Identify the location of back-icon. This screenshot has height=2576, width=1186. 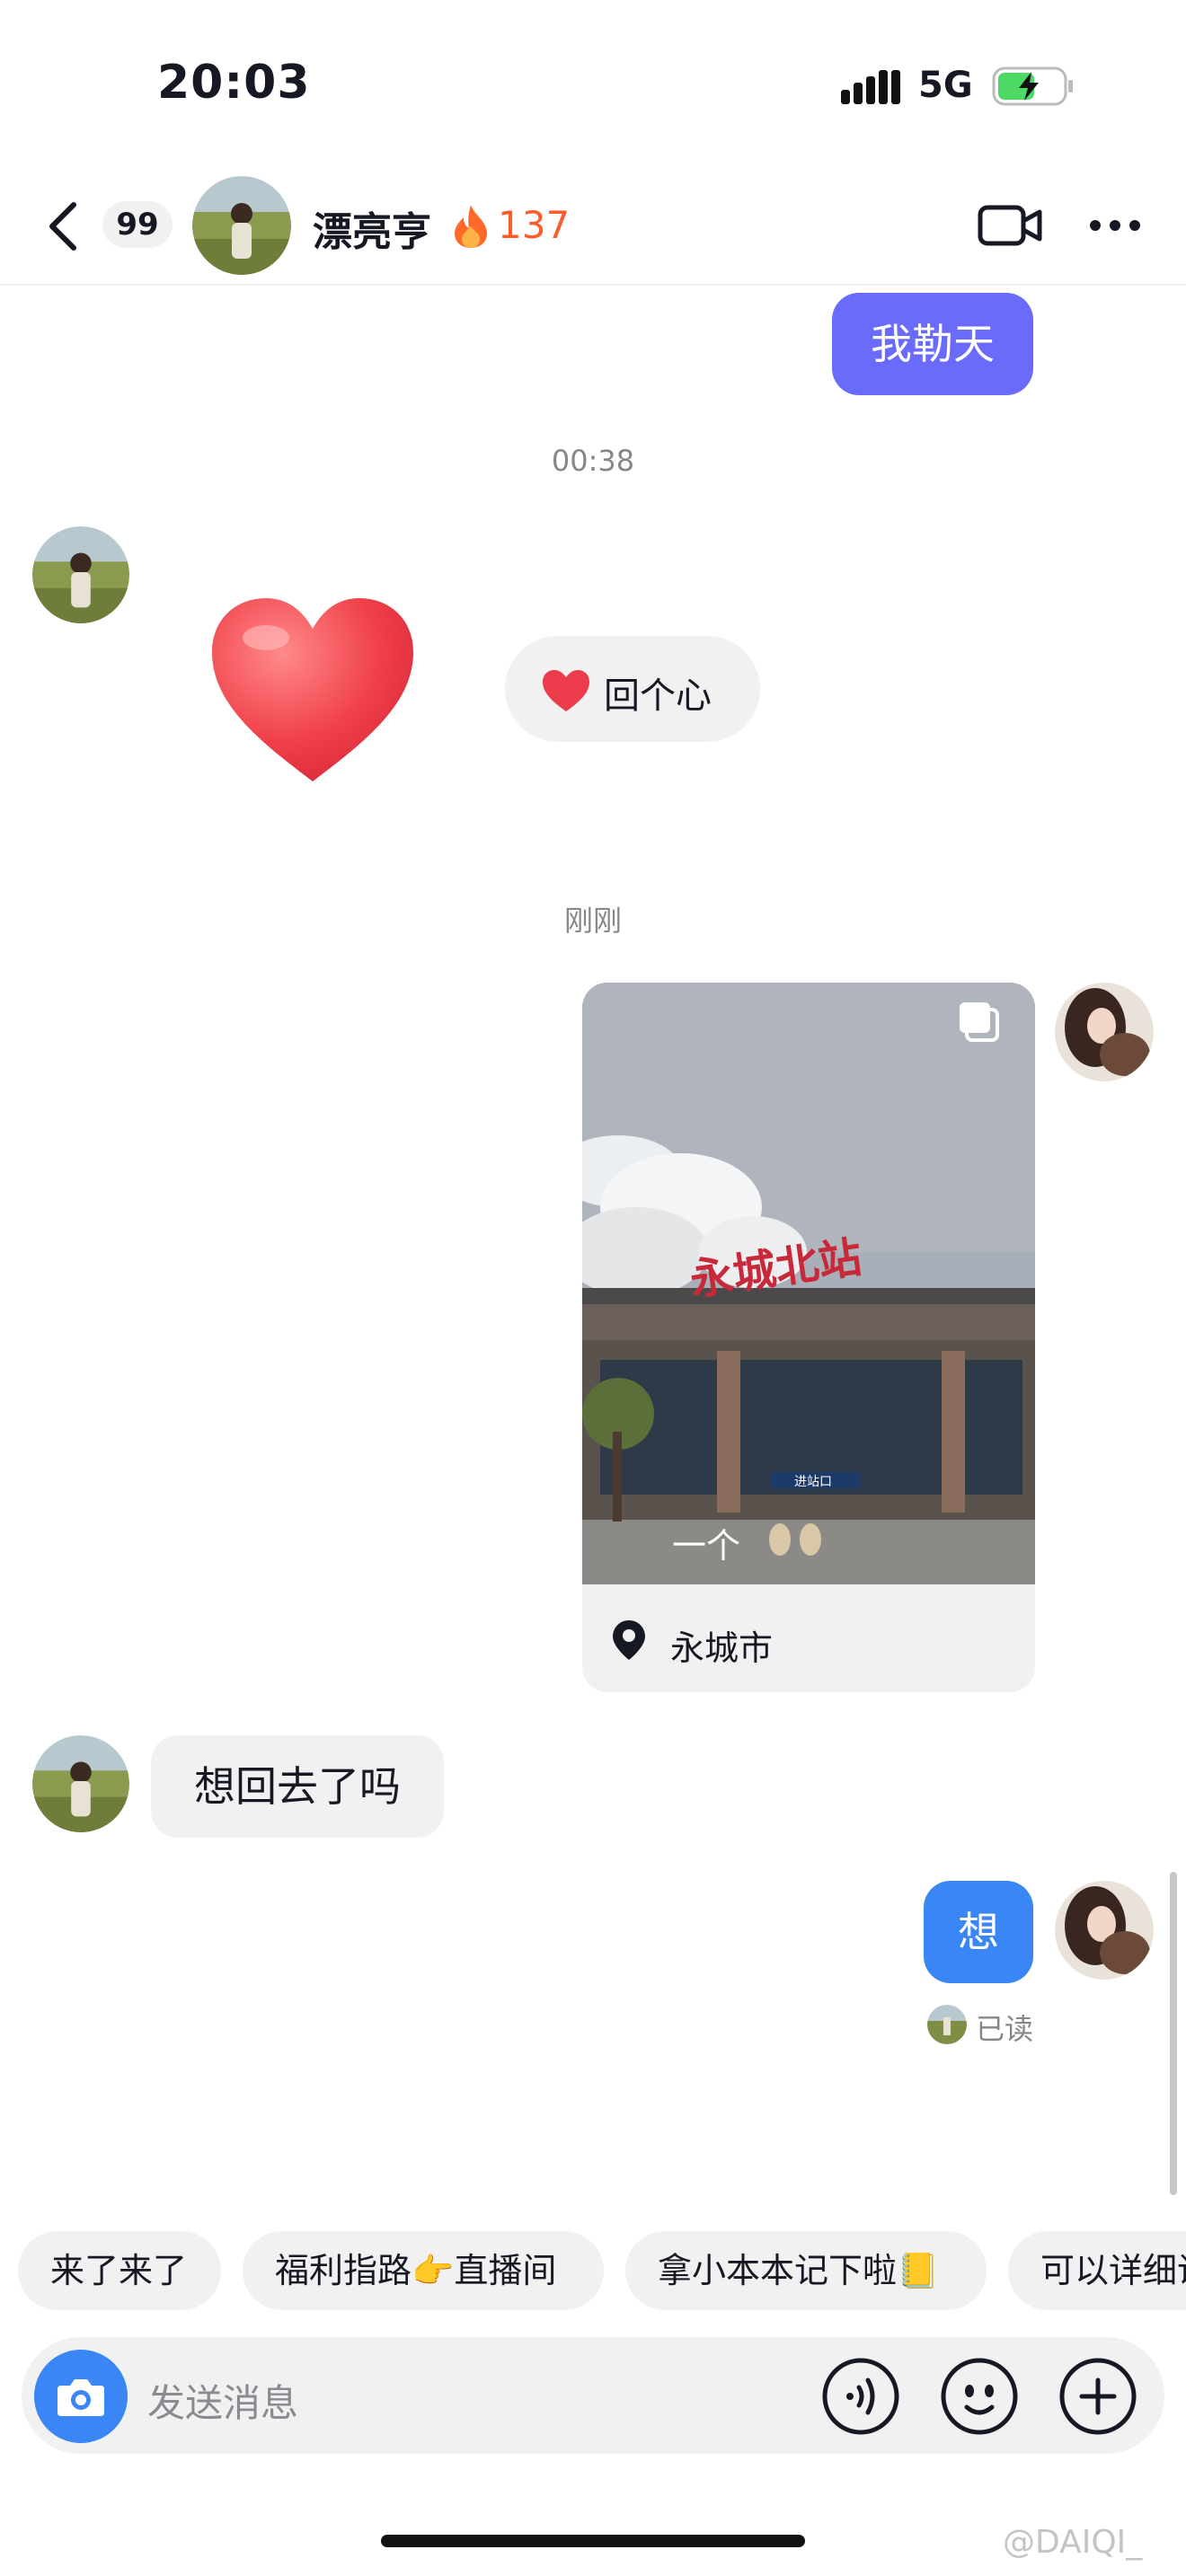
(63, 226).